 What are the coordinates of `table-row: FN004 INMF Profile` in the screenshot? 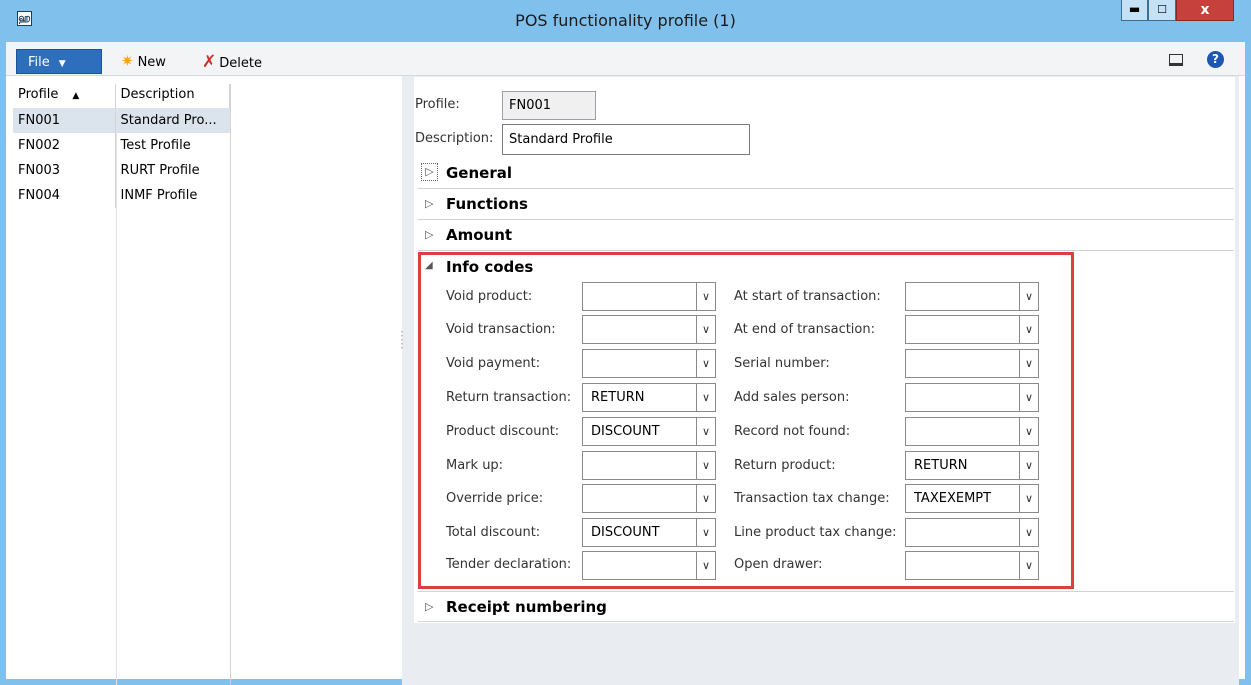 It's located at (121, 195).